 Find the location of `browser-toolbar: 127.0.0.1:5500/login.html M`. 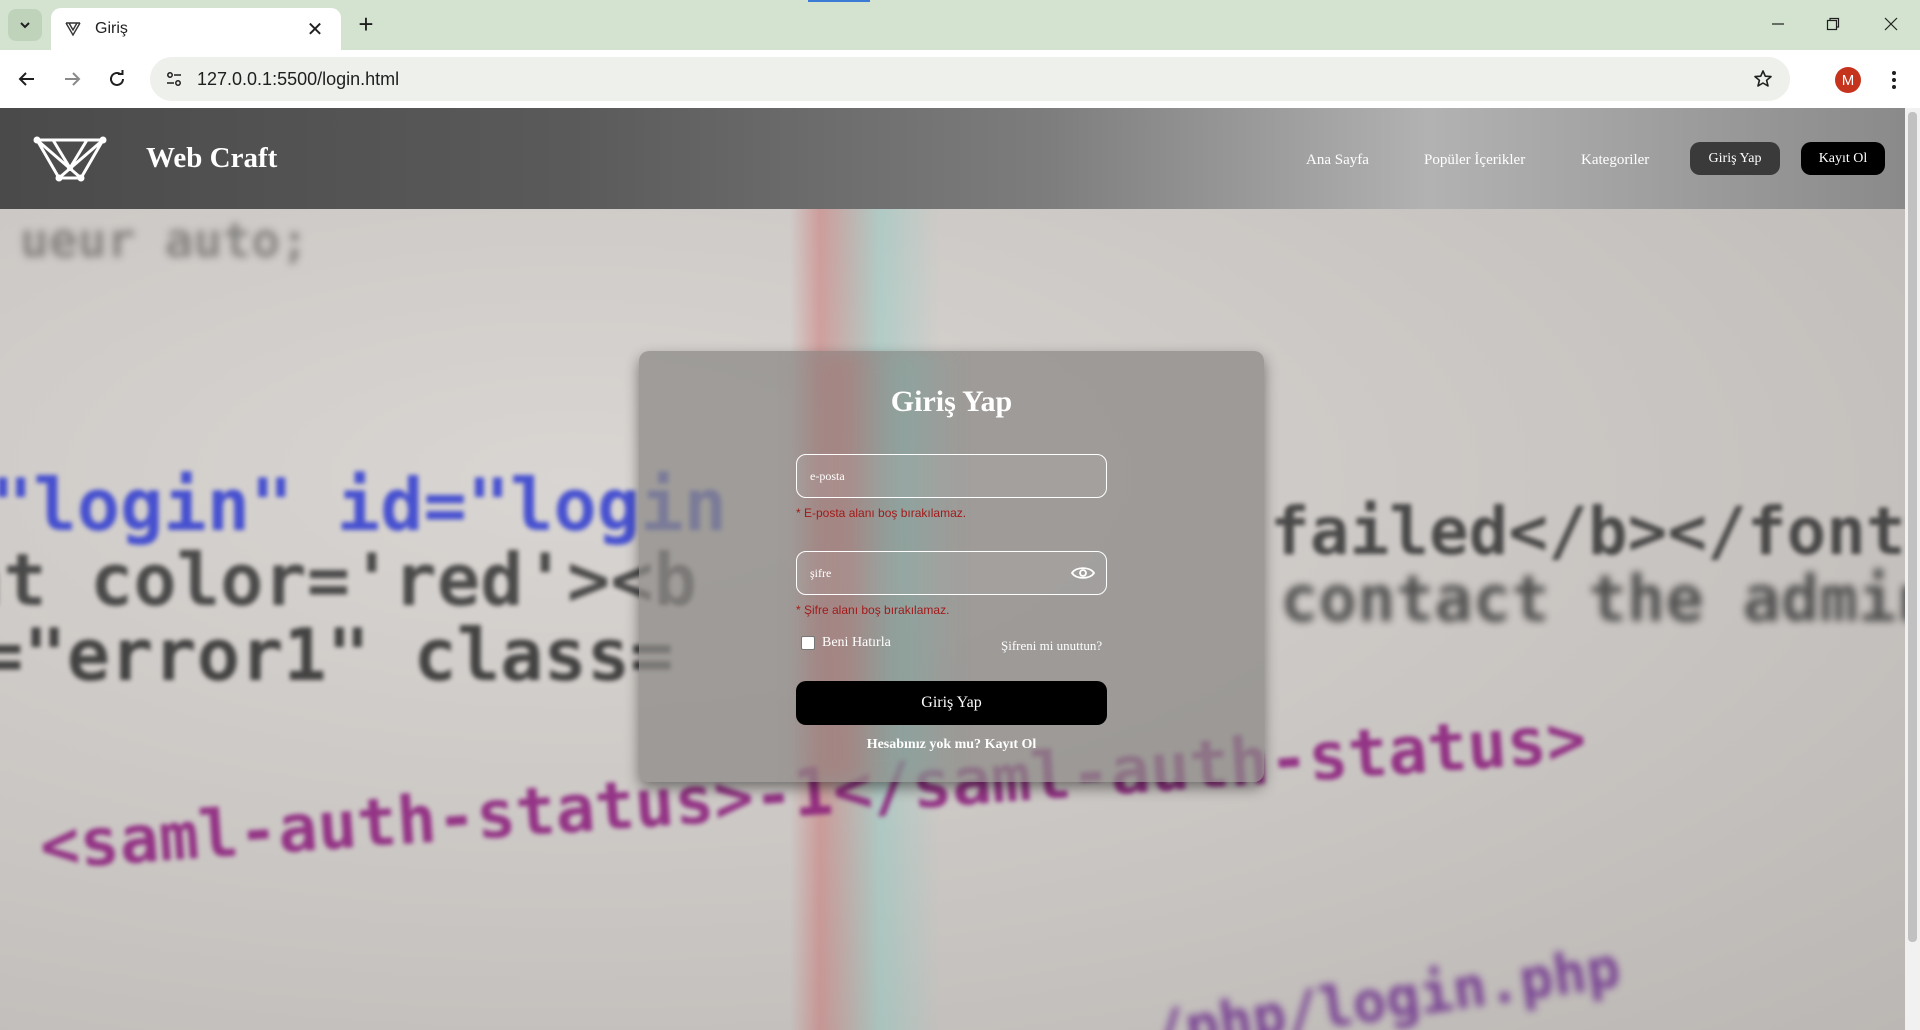

browser-toolbar: 127.0.0.1:5500/login.html M is located at coordinates (960, 79).